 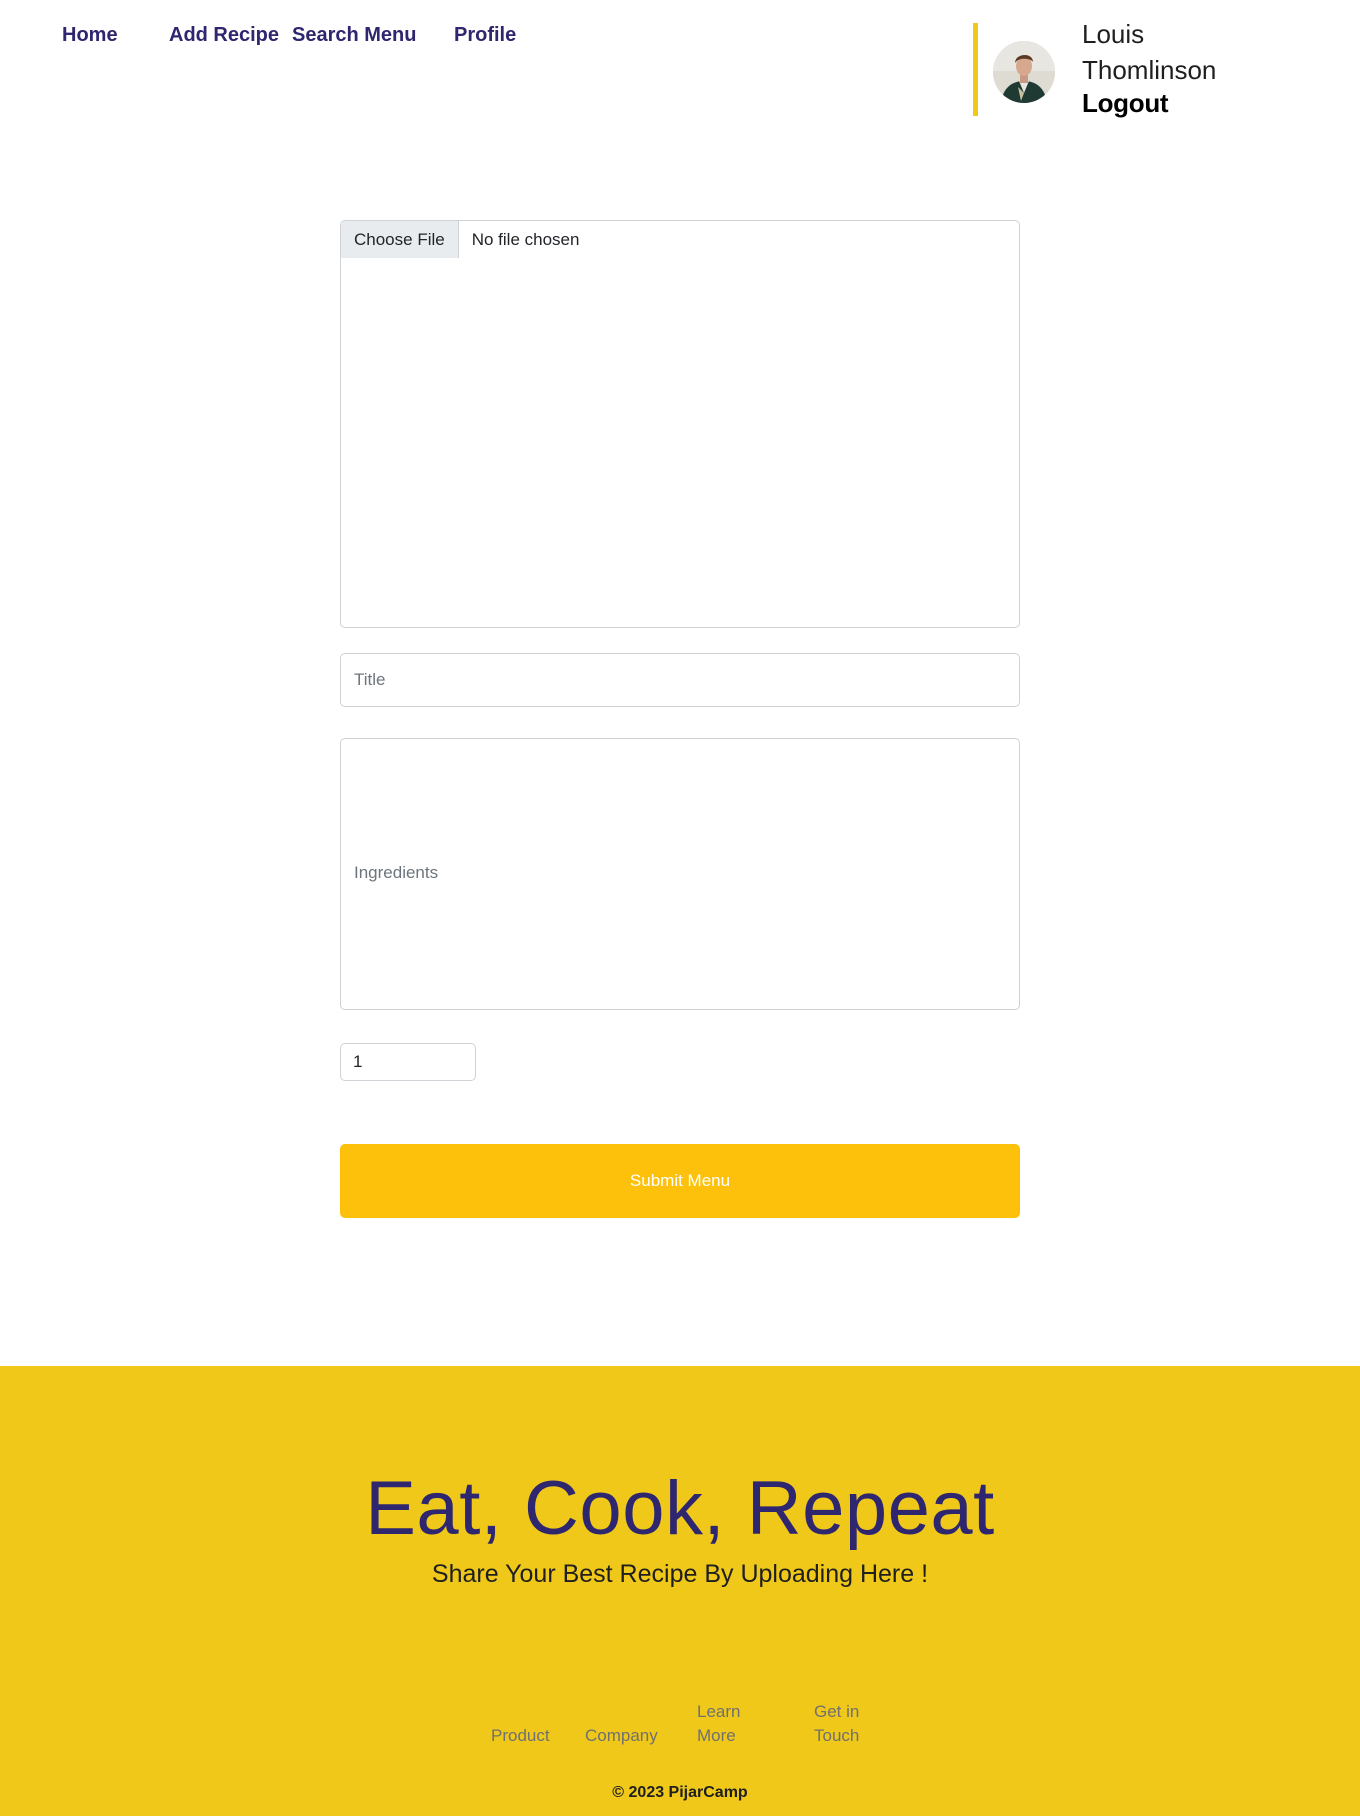 What do you see at coordinates (408, 1062) in the screenshot?
I see `quantity-input` at bounding box center [408, 1062].